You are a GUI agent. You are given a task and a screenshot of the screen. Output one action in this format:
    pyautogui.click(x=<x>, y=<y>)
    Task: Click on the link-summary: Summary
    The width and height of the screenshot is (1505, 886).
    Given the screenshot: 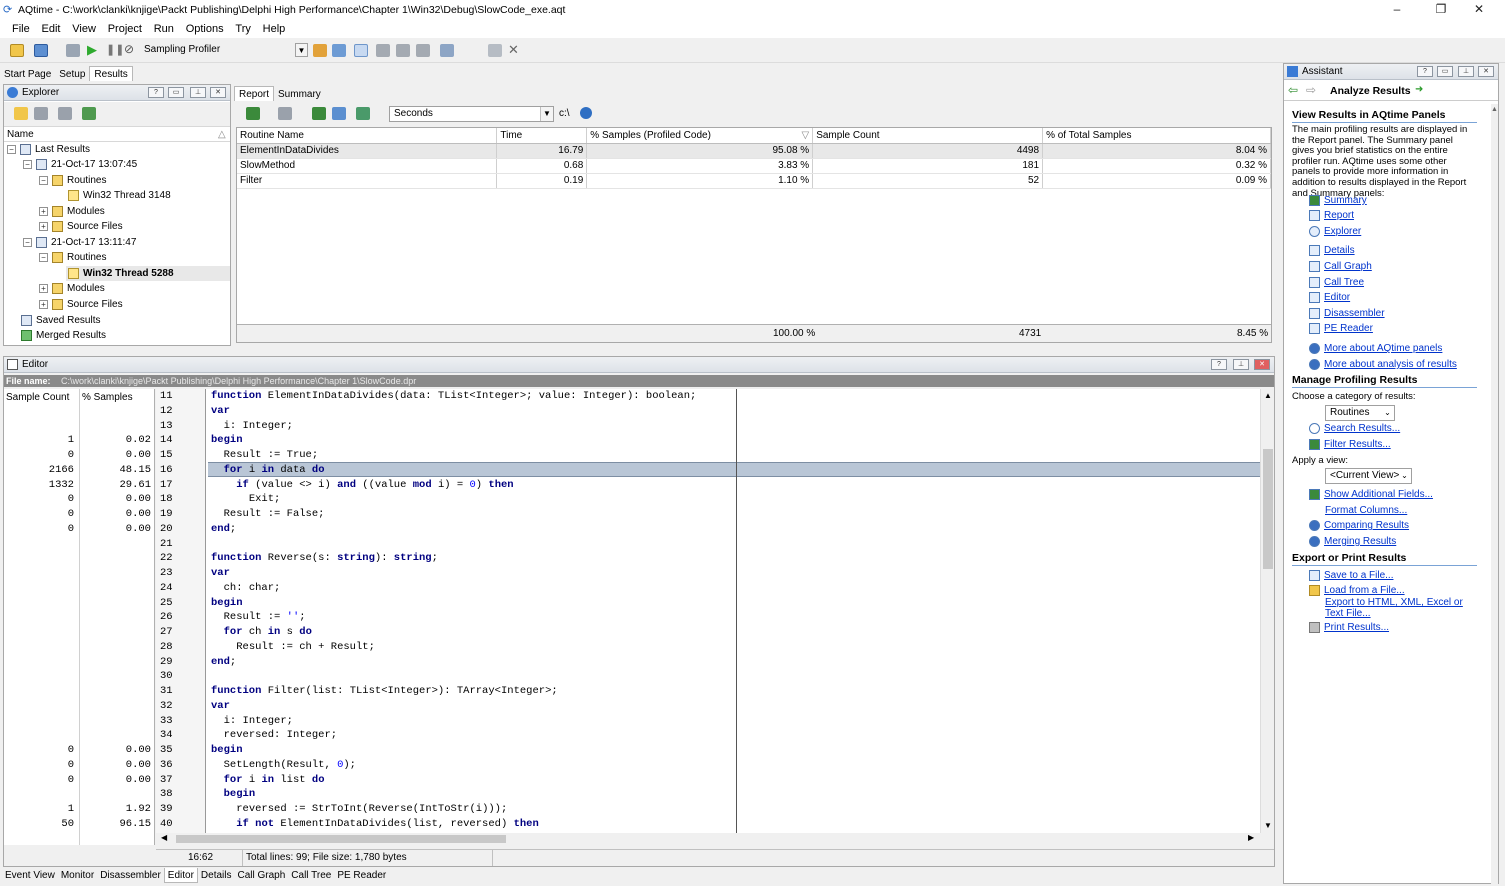 What is the action you would take?
    pyautogui.click(x=1338, y=201)
    